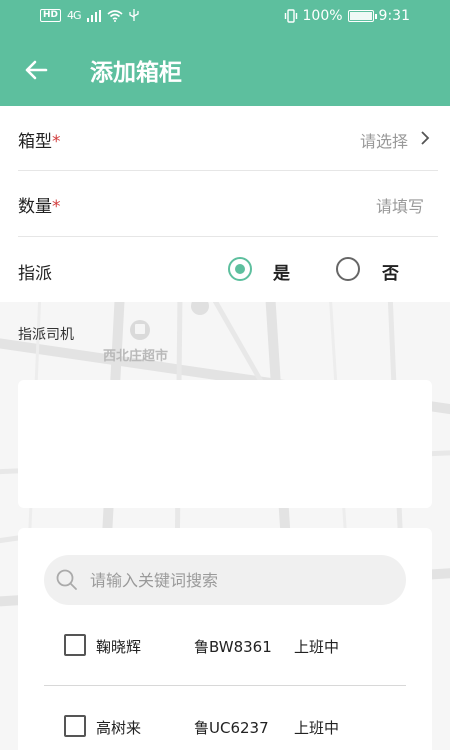  What do you see at coordinates (322, 16) in the screenshot?
I see `battery-percent: 100%` at bounding box center [322, 16].